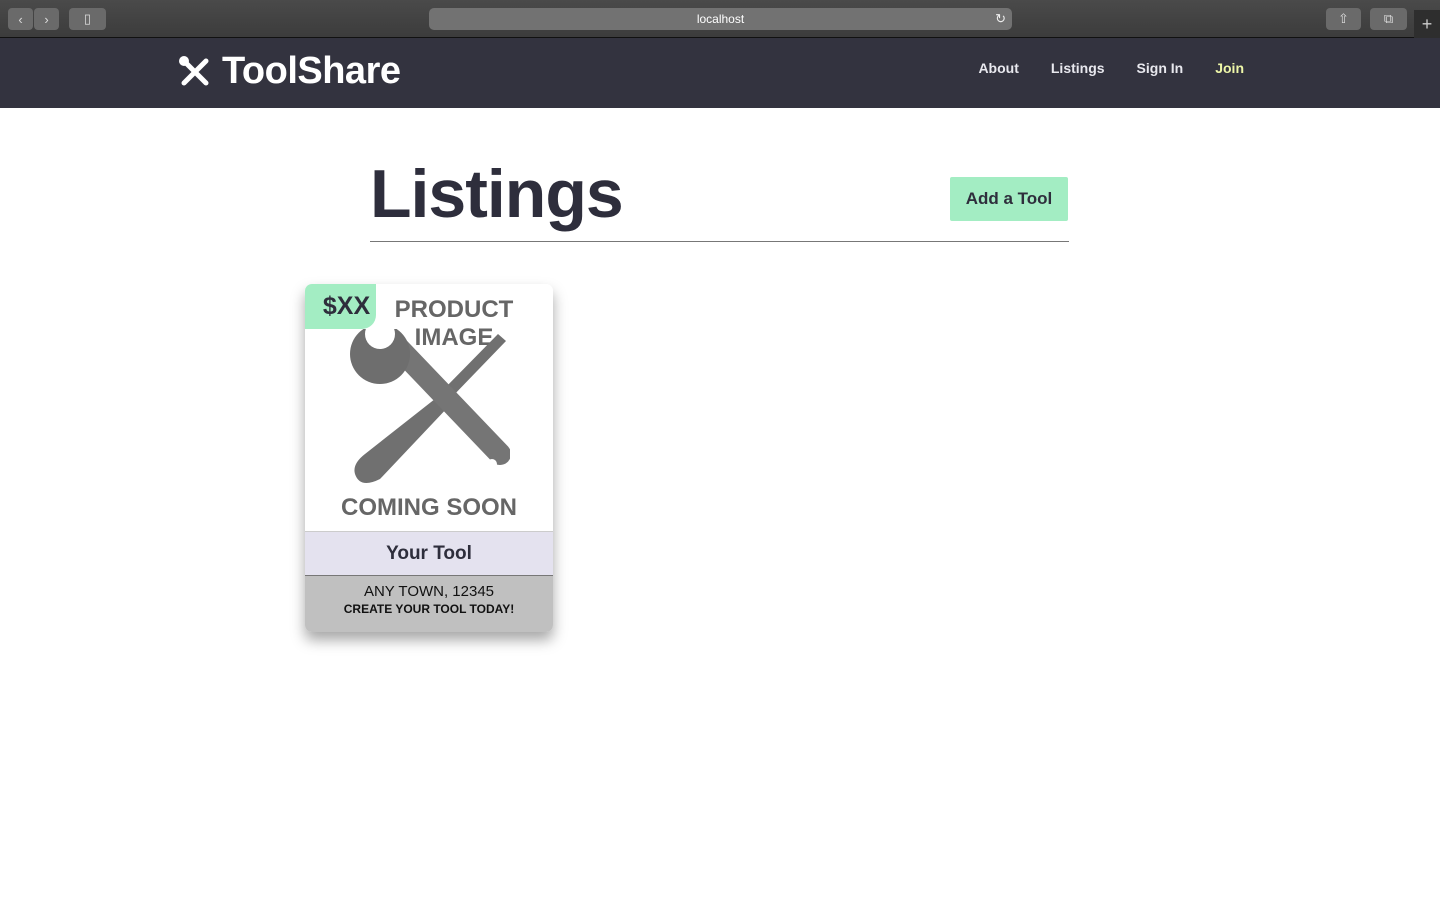 This screenshot has height=900, width=1440. I want to click on new-tab-button: +, so click(1427, 24).